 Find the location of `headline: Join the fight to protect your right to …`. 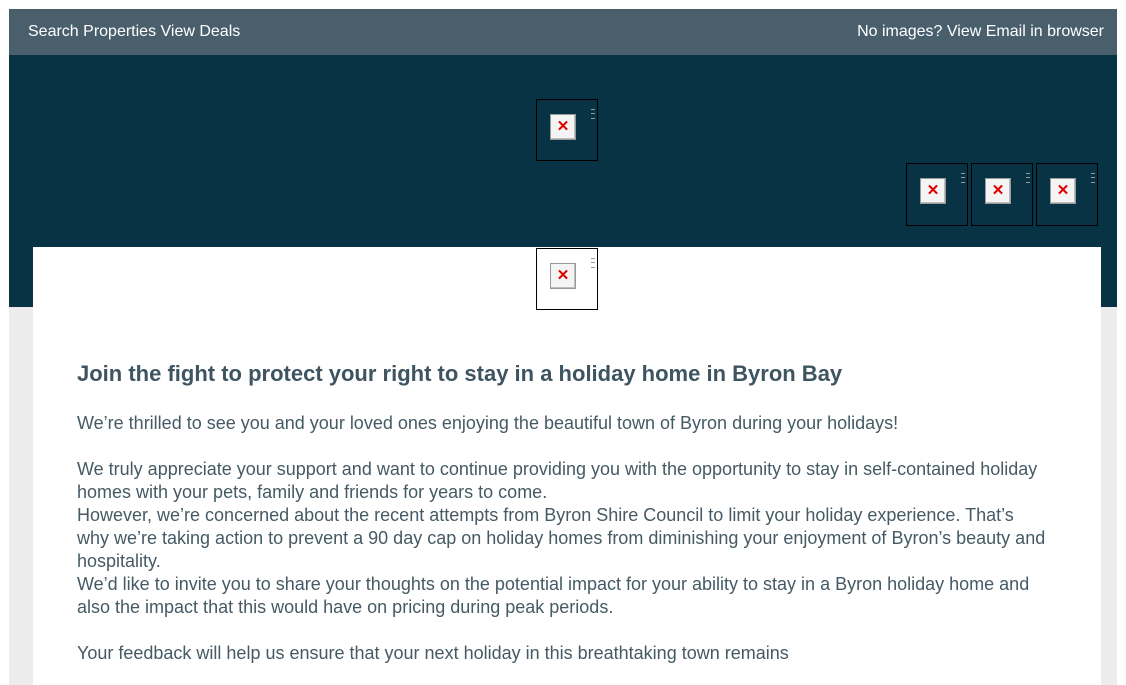

headline: Join the fight to protect your right to … is located at coordinates (460, 373).